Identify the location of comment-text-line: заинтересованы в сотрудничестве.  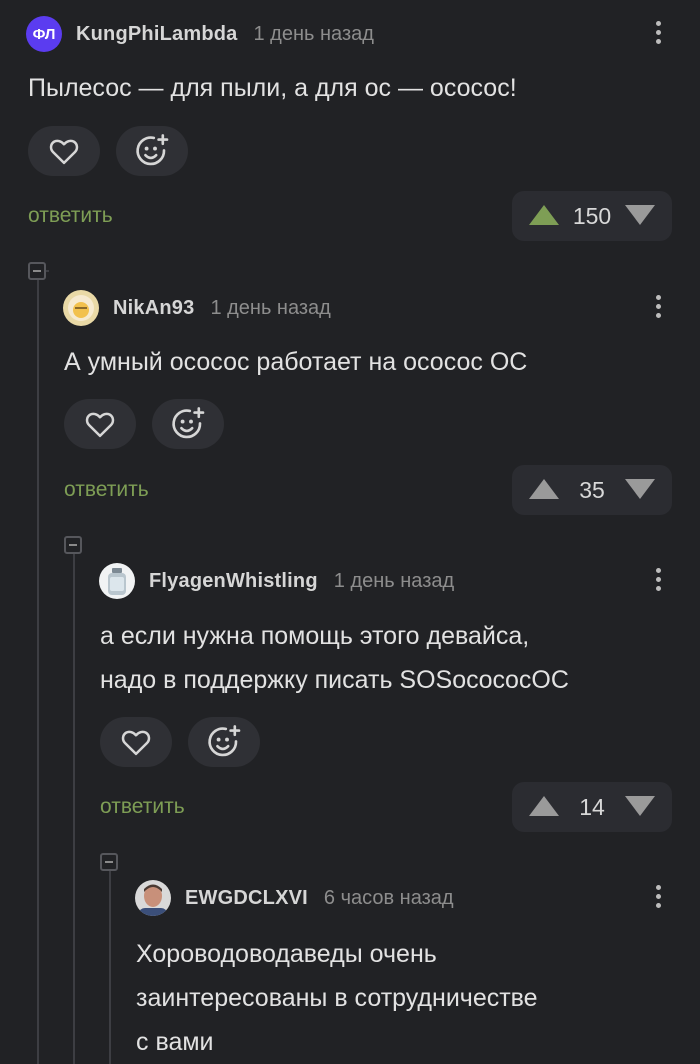
(337, 998).